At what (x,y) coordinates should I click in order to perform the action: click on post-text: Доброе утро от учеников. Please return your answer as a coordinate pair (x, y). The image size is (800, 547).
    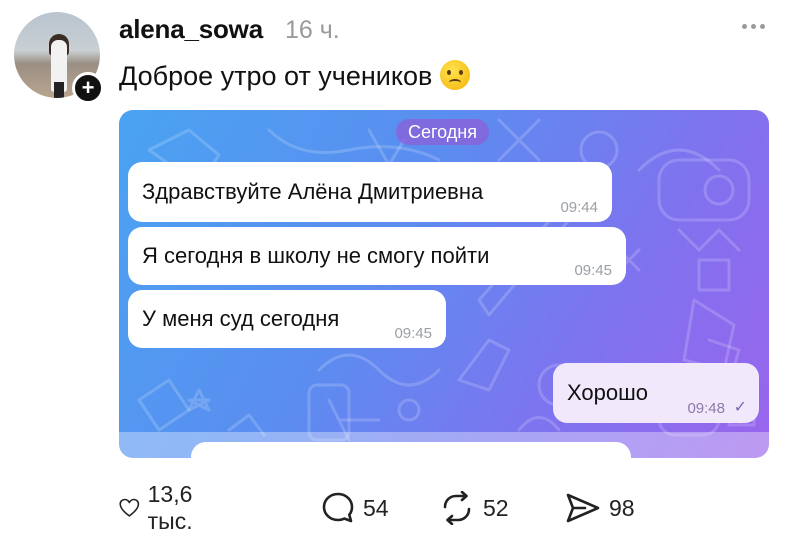
    Looking at the image, I should click on (295, 76).